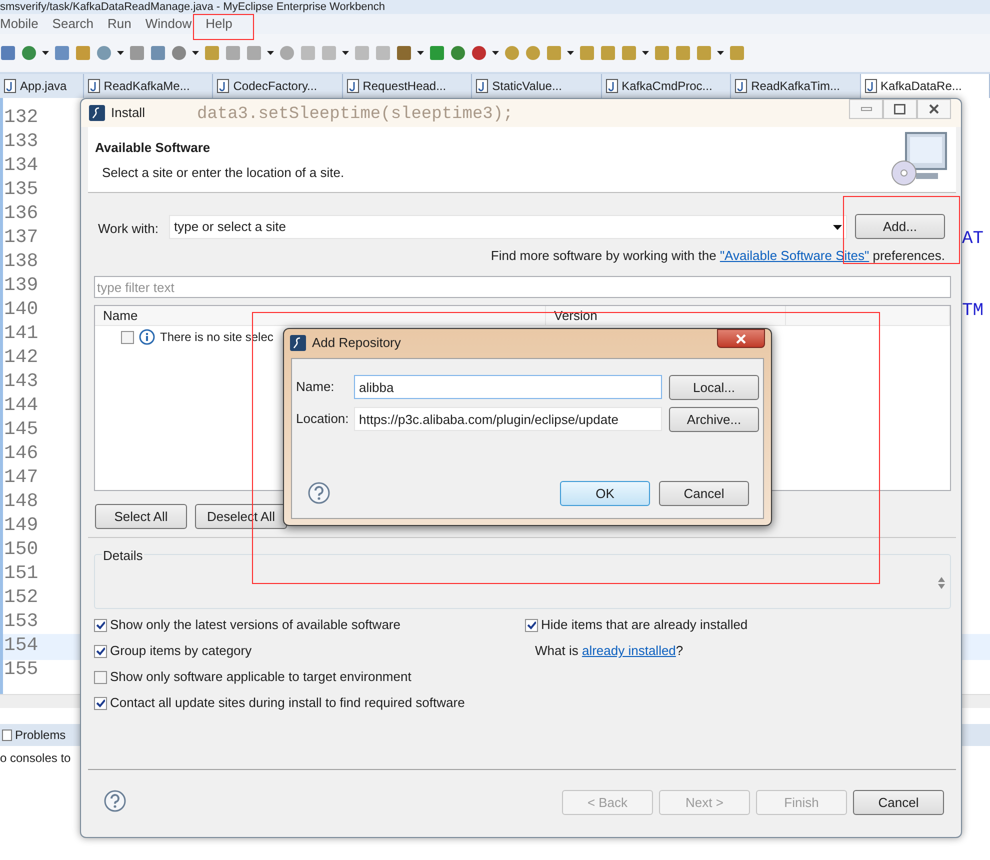 The height and width of the screenshot is (860, 990). I want to click on menu-item: Window, so click(168, 24).